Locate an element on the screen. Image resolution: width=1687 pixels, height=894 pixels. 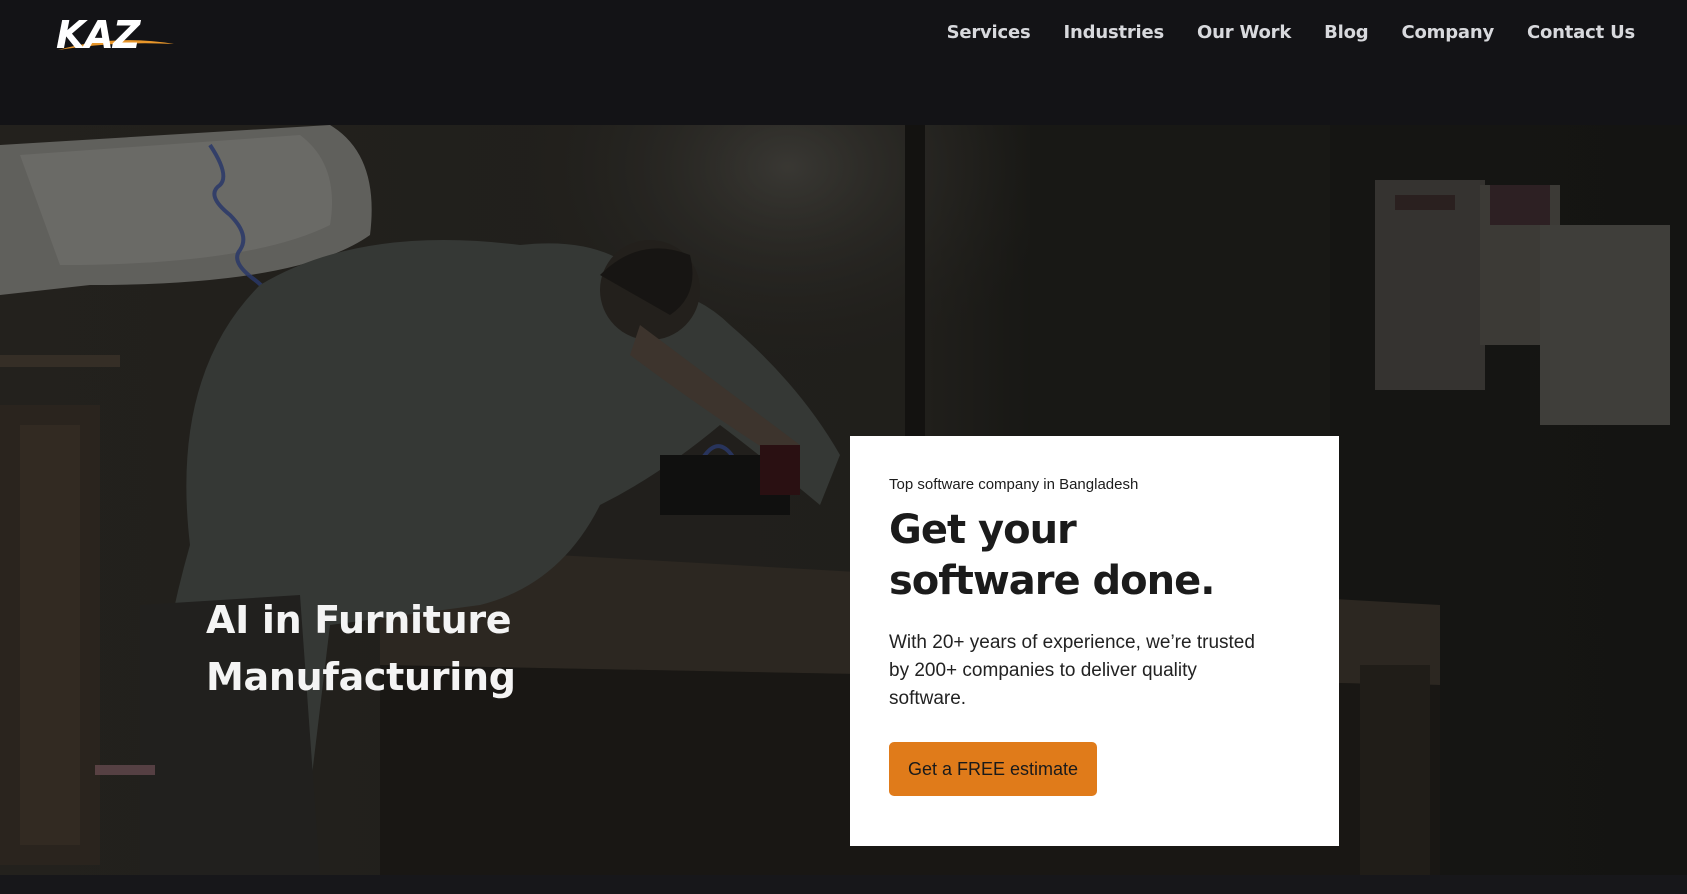
logo-text: KAZ is located at coordinates (99, 35).